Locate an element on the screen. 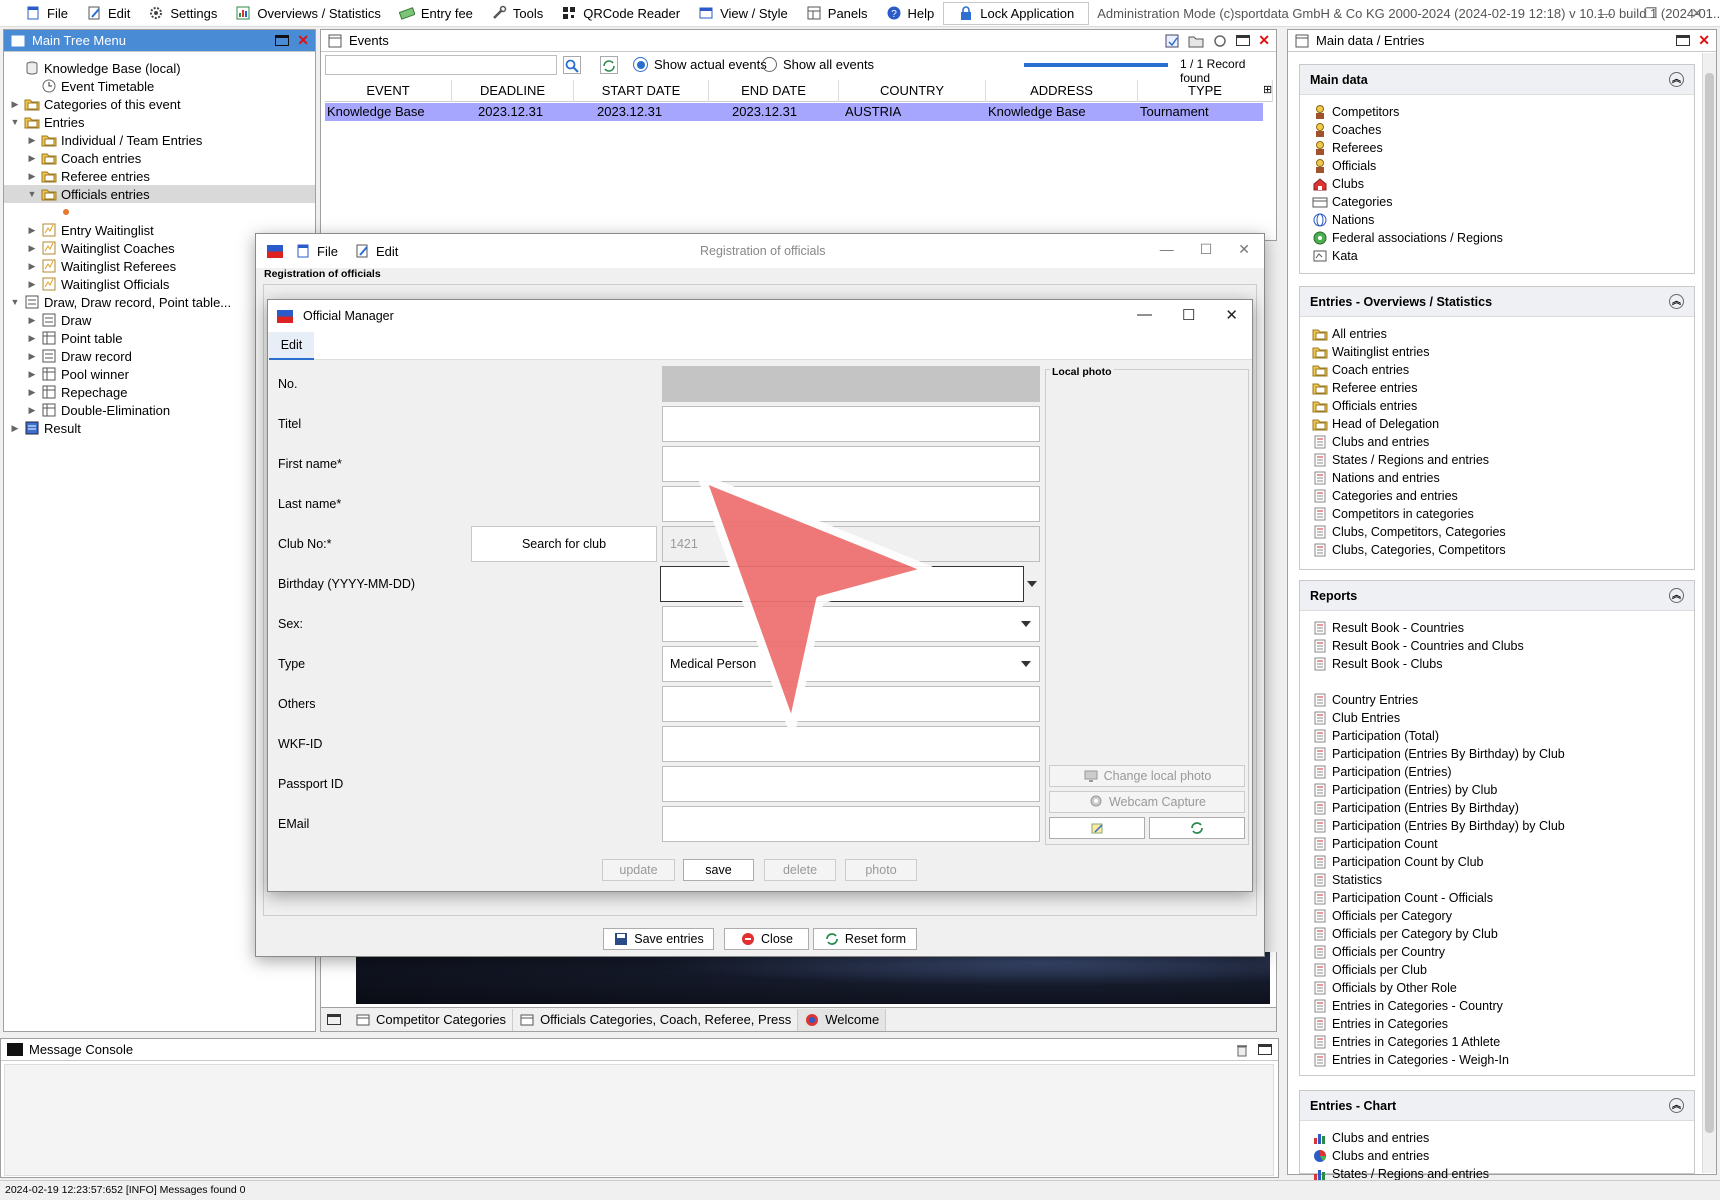 The width and height of the screenshot is (1720, 1200). close-dialog-button: Close is located at coordinates (766, 939).